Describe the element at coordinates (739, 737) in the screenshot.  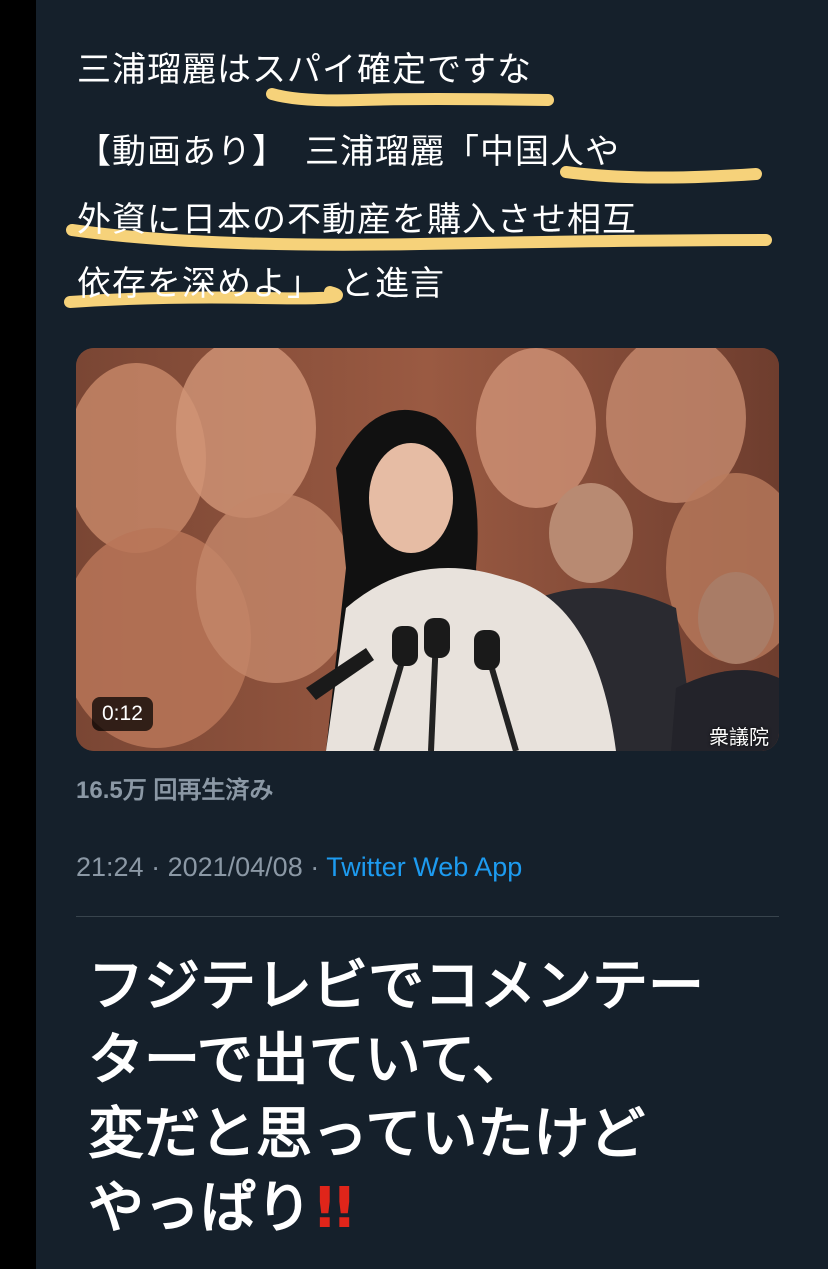
I see `video-channel-overlay: 衆議院` at that location.